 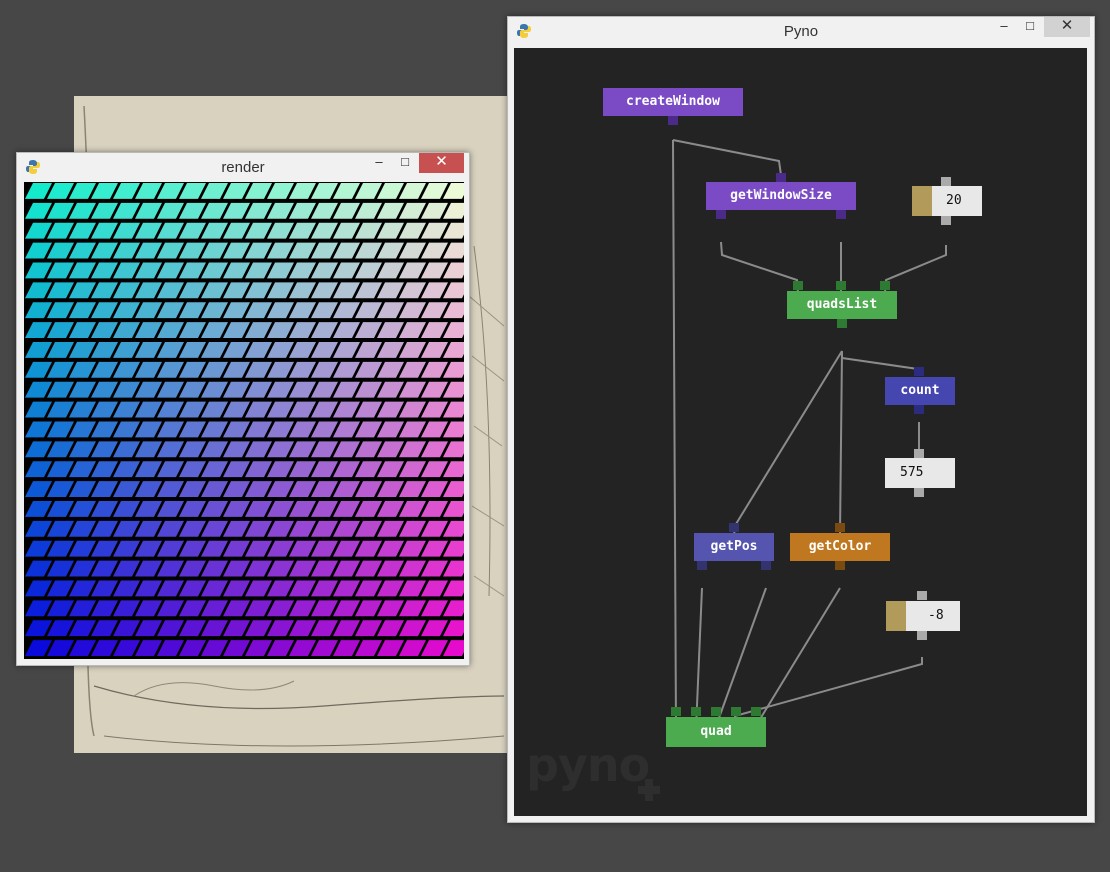 What do you see at coordinates (842, 305) in the screenshot?
I see `node-quadsList: quadsList` at bounding box center [842, 305].